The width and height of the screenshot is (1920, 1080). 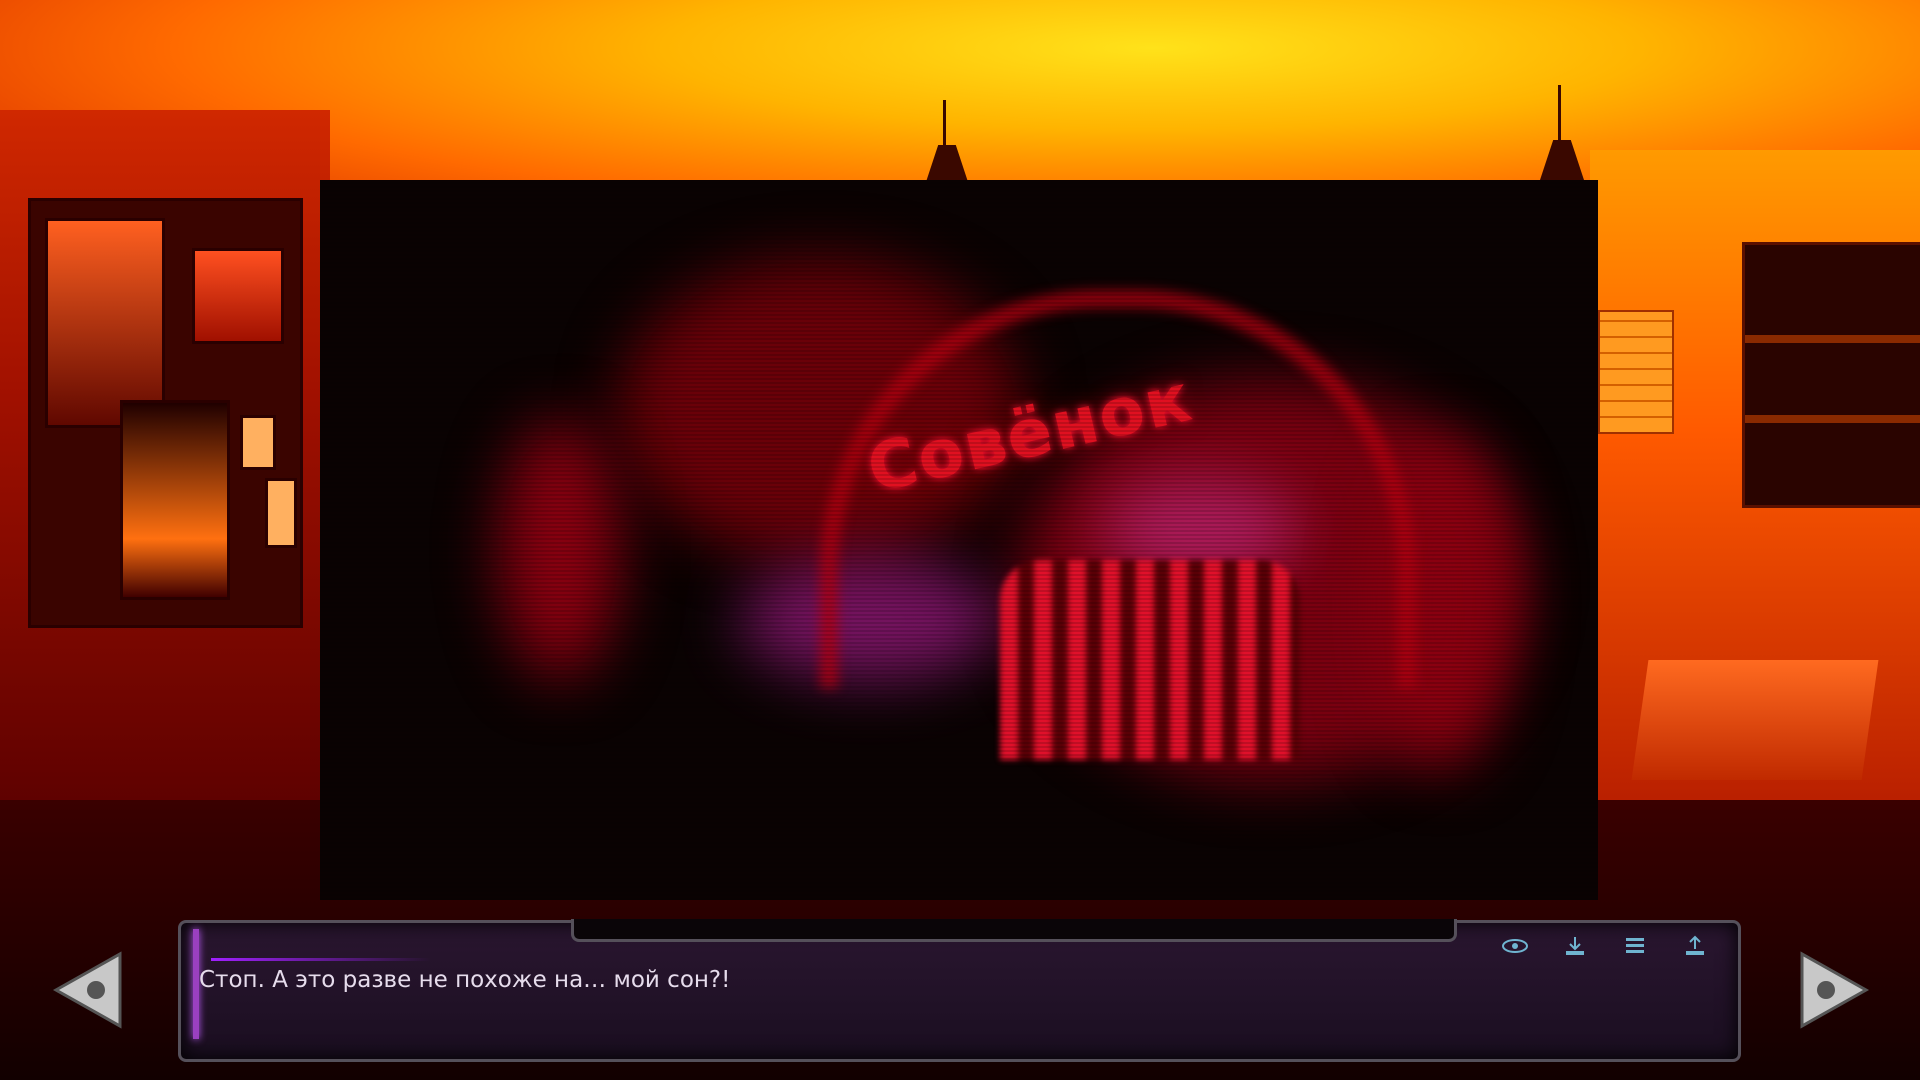 I want to click on speaker-name-line, so click(x=321, y=959).